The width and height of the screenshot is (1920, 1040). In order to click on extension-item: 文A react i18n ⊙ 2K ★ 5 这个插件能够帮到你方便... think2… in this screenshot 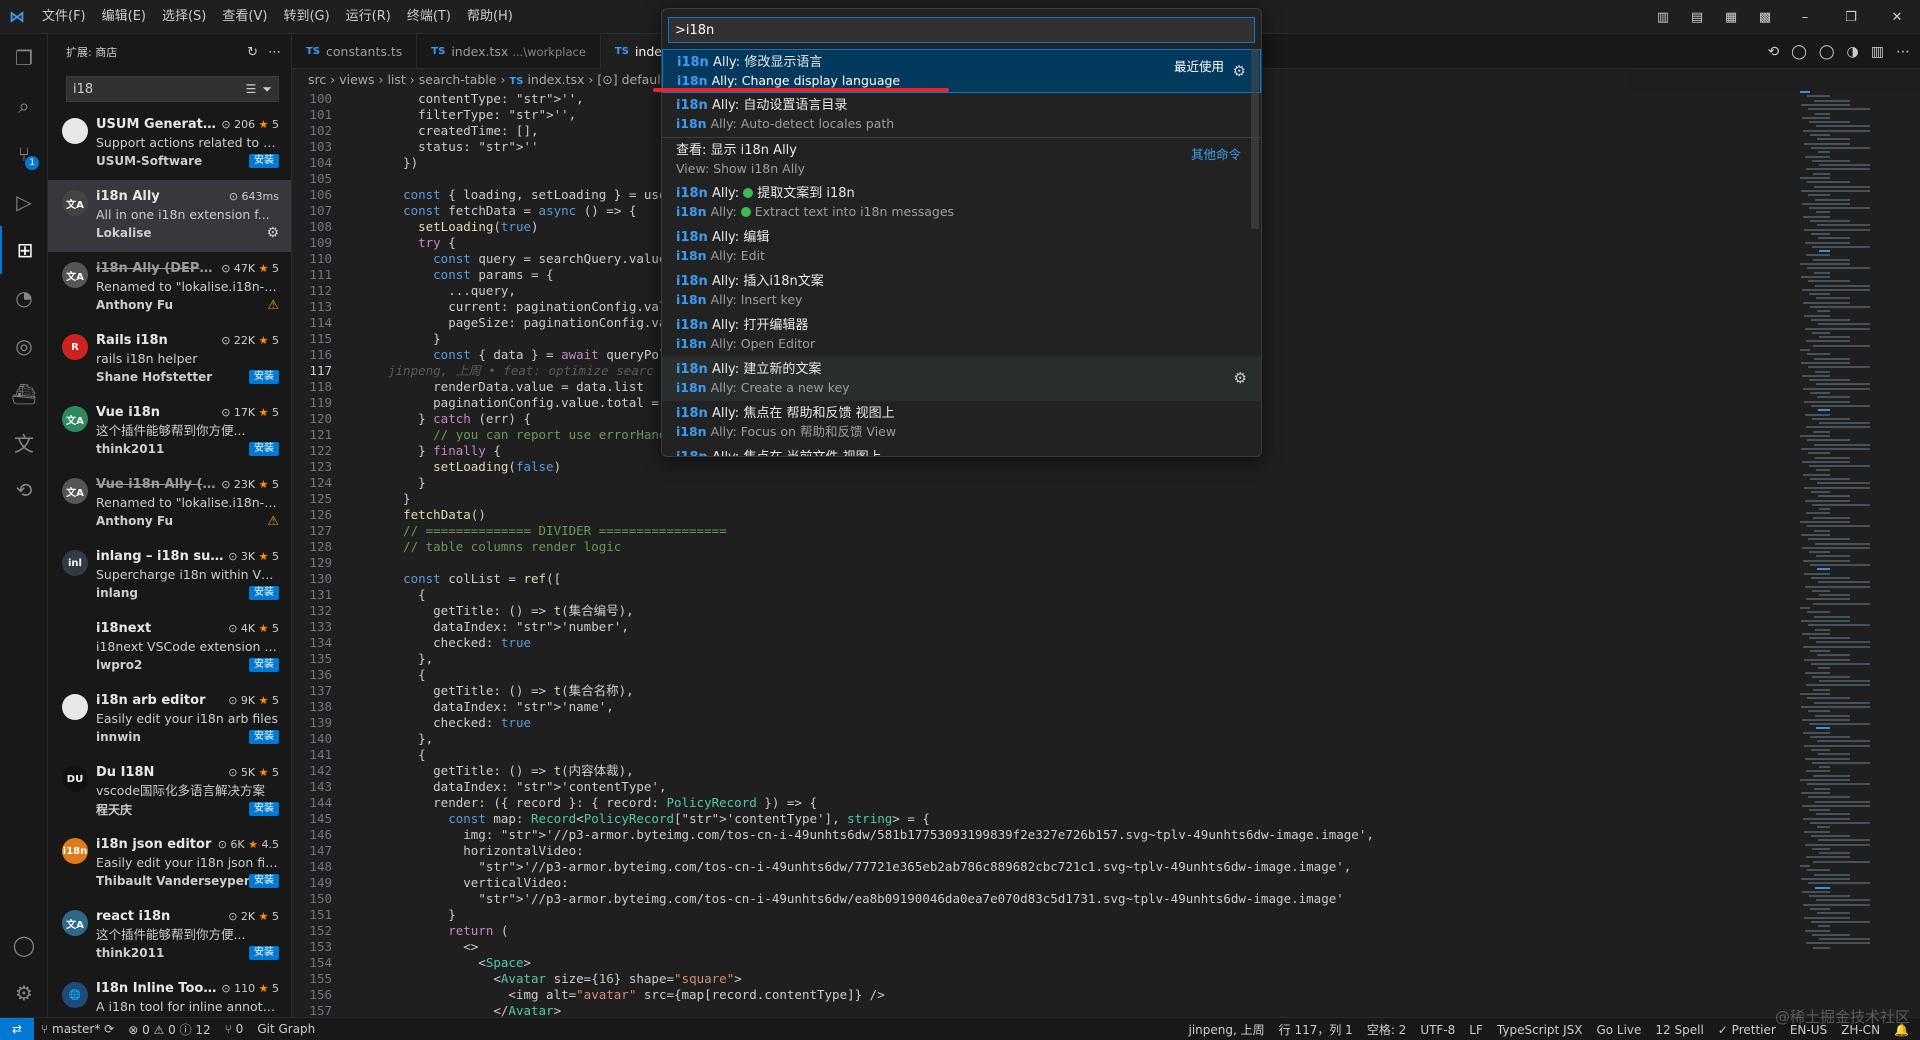, I will do `click(169, 936)`.